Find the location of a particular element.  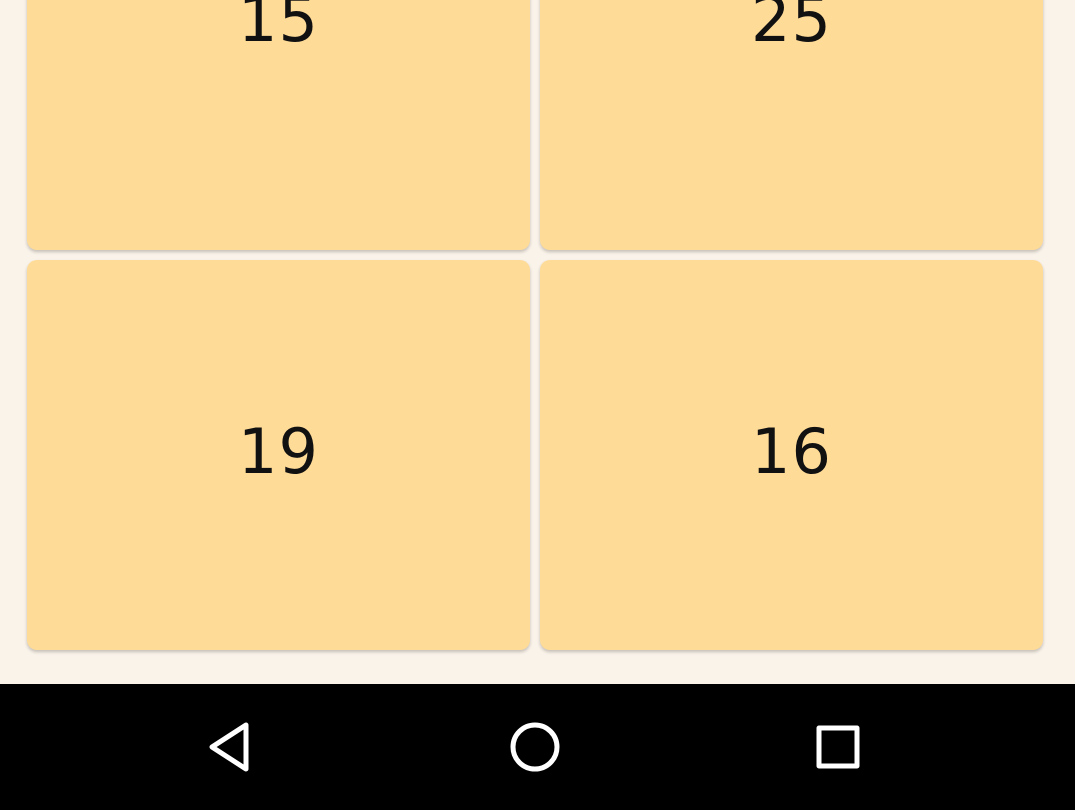

back-button is located at coordinates (232, 747).